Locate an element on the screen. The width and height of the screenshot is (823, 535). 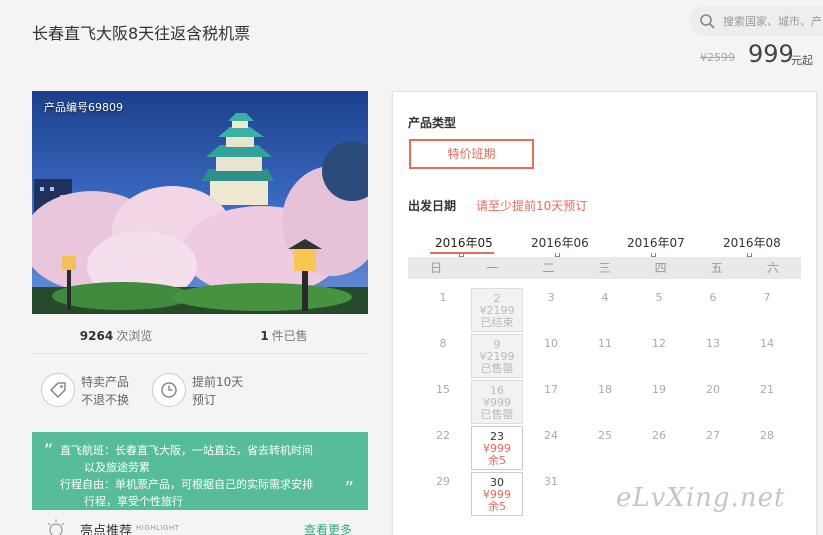
product-stats: 9264 次浏览 1 件已售 is located at coordinates (200, 336).